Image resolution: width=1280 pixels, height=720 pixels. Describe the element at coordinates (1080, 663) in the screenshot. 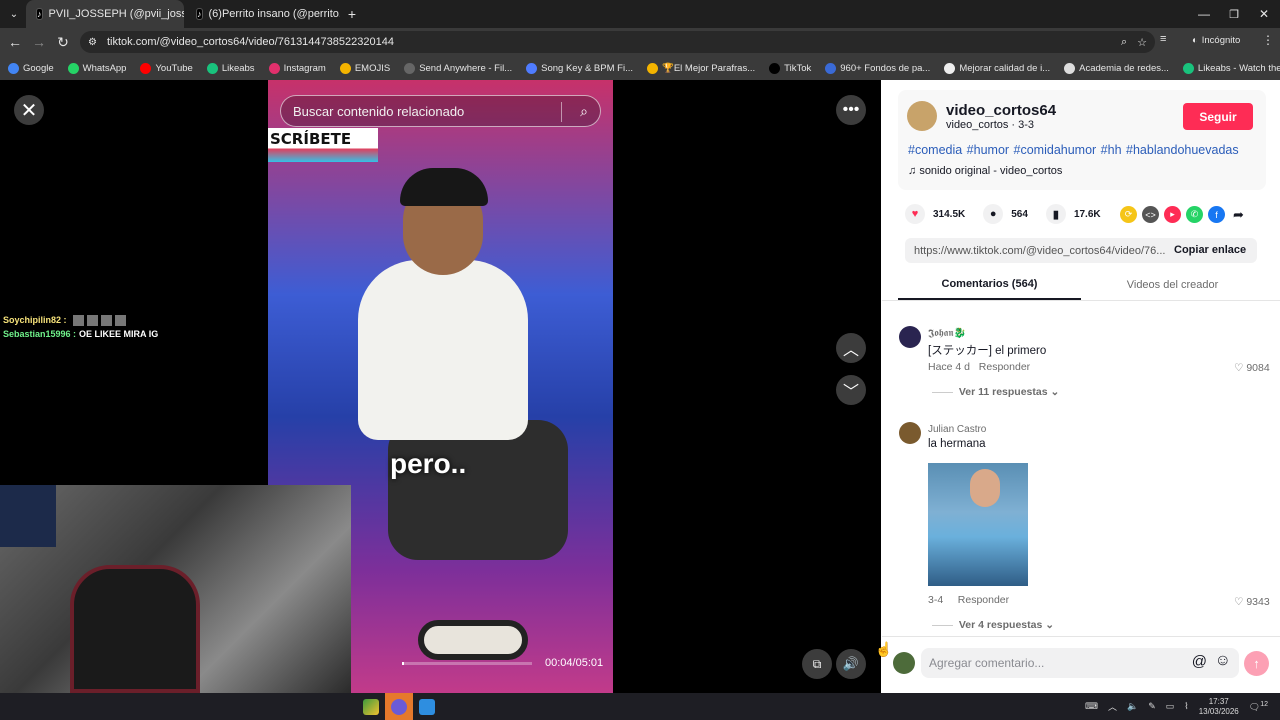

I see `comment-input: Agregar comentario... @ ☺` at that location.